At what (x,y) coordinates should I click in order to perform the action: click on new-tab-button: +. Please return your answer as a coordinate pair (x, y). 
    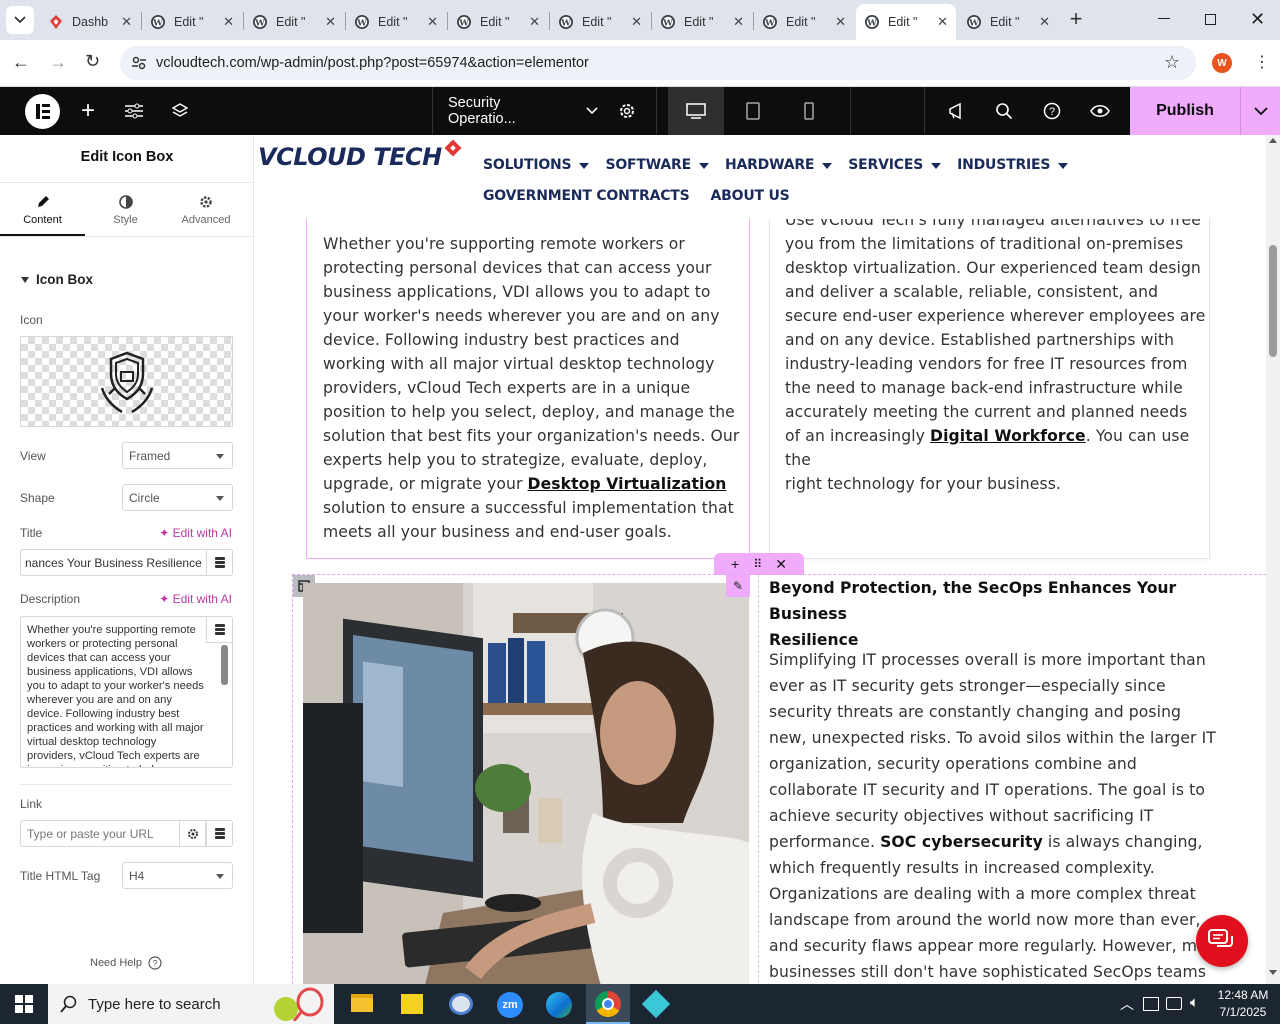
    Looking at the image, I should click on (1076, 20).